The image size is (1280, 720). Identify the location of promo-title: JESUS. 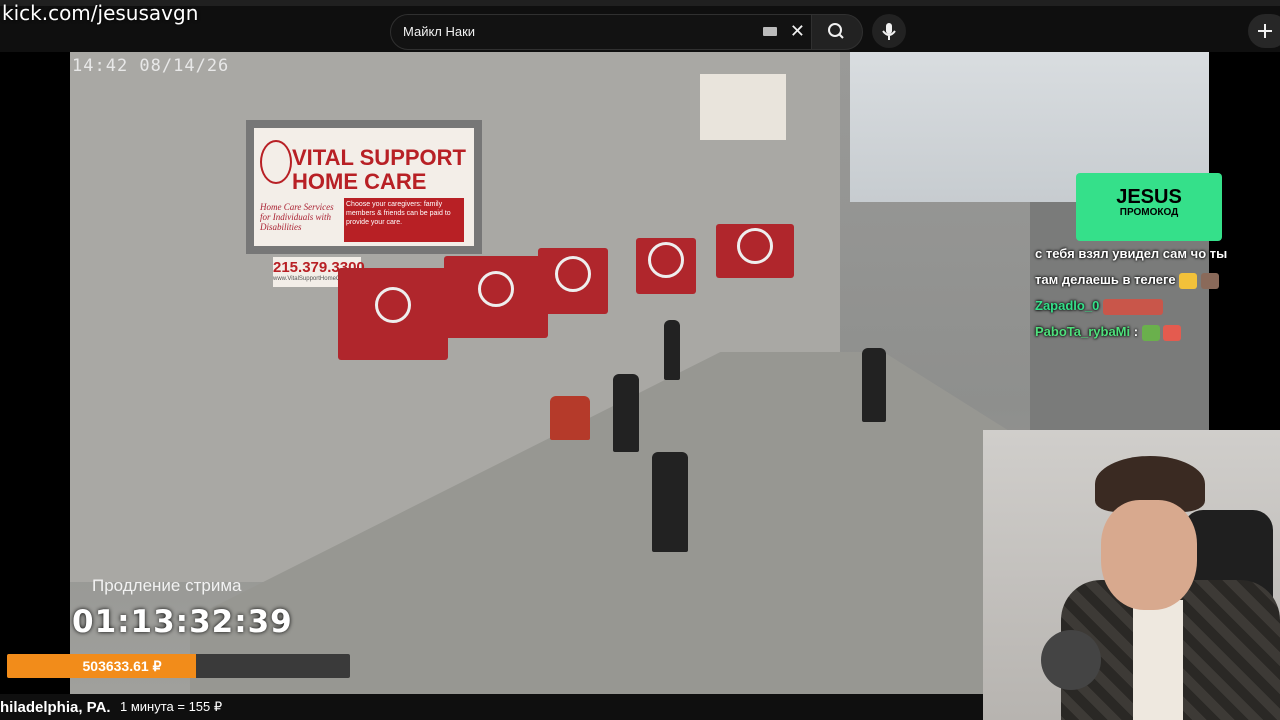
(1149, 197).